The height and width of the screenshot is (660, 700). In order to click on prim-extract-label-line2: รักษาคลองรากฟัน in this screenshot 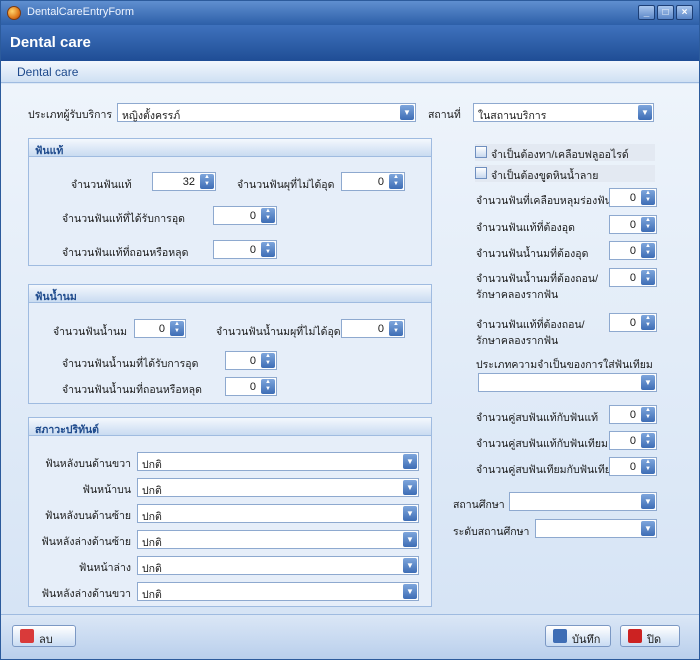, I will do `click(517, 295)`.